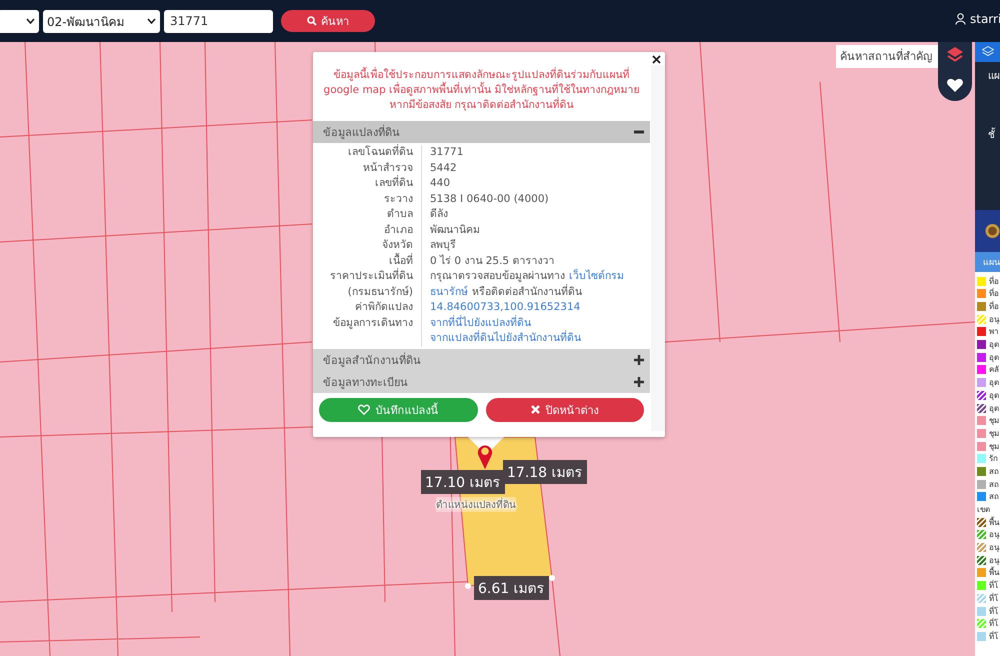 This screenshot has height=656, width=1000. I want to click on field-value: ลพบุรี, so click(443, 245).